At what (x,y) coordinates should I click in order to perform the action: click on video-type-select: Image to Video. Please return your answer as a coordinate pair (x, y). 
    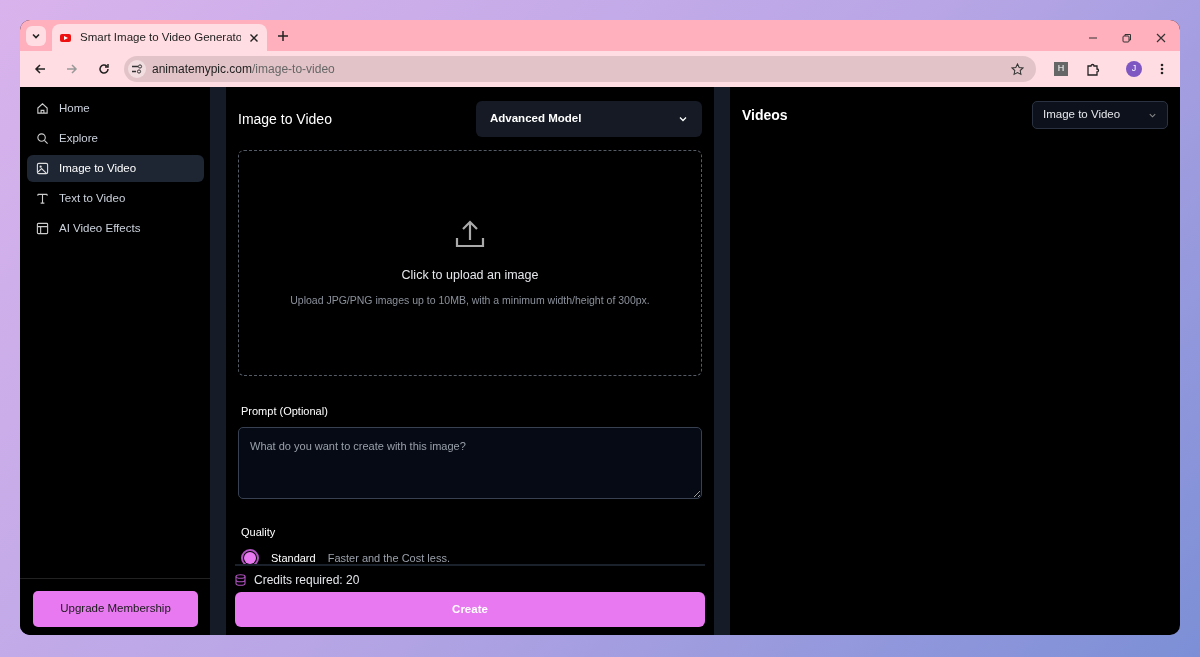
    Looking at the image, I should click on (1100, 115).